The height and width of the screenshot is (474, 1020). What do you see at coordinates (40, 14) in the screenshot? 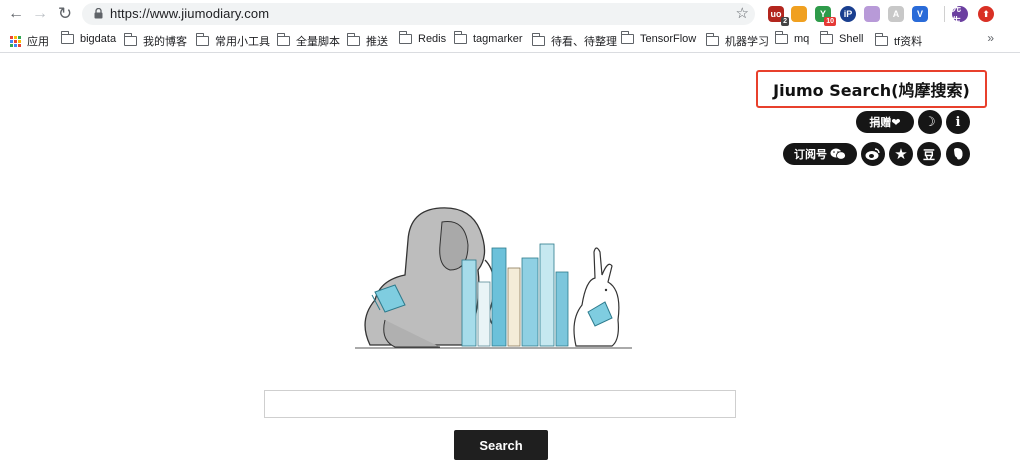
I see `forward-arrow-icon: →` at bounding box center [40, 14].